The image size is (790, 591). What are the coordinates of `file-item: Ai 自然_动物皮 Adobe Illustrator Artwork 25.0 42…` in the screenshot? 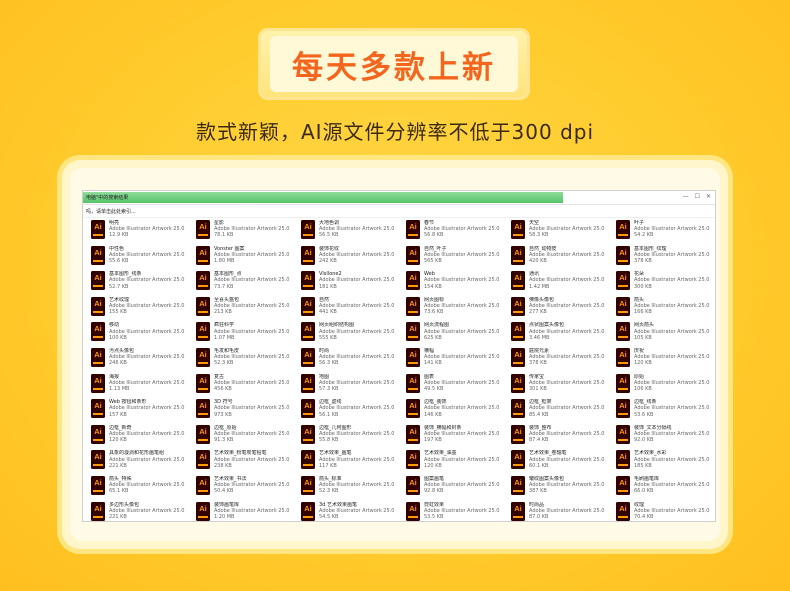 It's located at (563, 257).